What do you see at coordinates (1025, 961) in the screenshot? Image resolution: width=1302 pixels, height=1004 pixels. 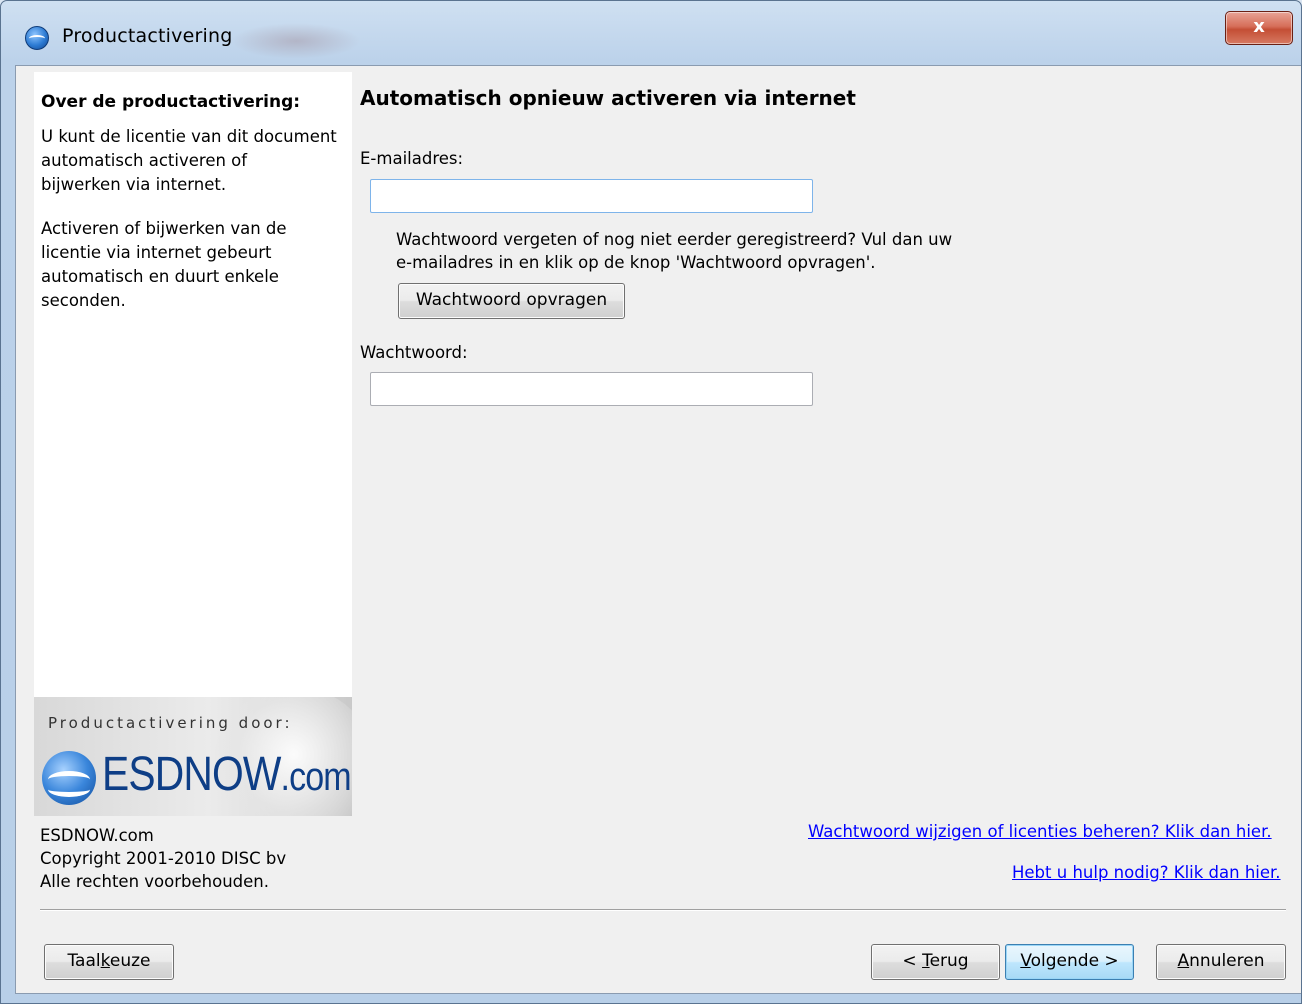 I see `next-button-accel: V` at bounding box center [1025, 961].